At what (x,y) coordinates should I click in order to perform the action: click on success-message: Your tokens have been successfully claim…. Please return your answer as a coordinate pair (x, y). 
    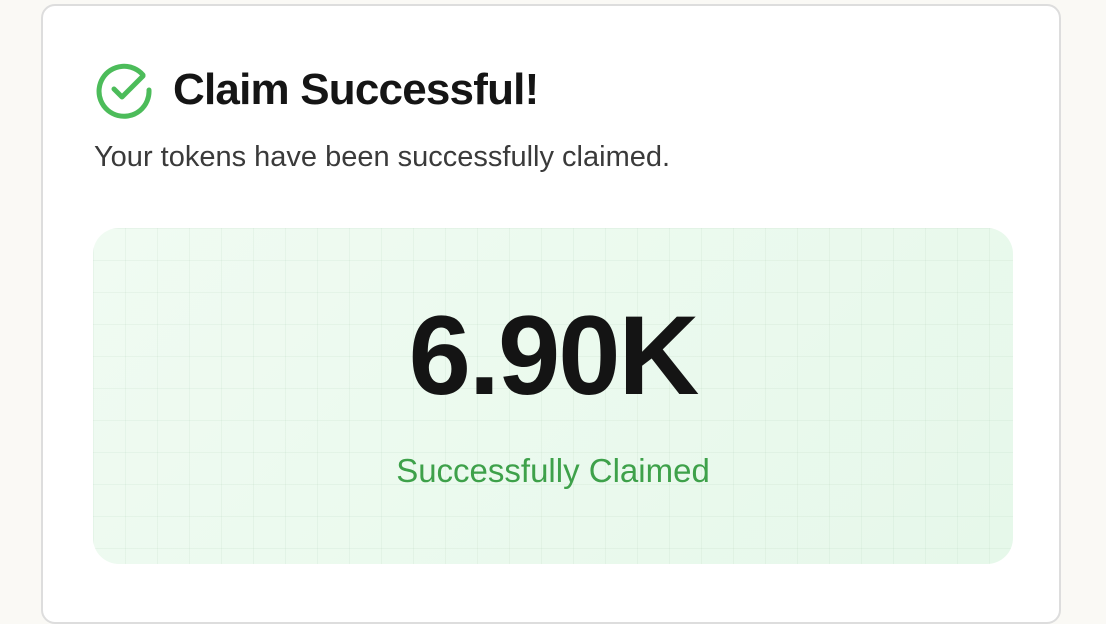
    Looking at the image, I should click on (382, 157).